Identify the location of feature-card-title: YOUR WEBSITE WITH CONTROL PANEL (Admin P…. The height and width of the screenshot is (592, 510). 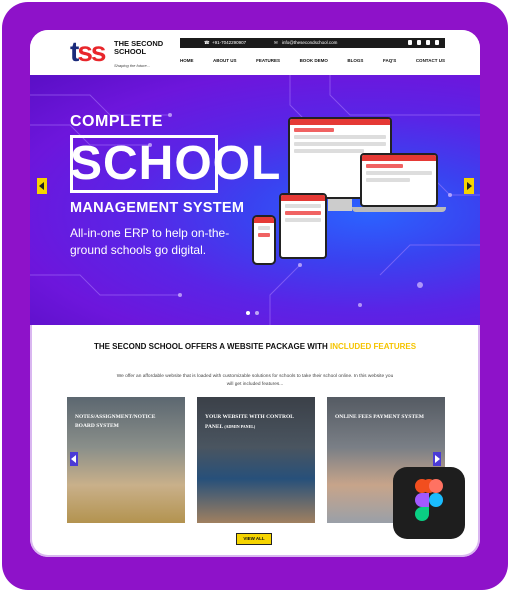
(255, 422).